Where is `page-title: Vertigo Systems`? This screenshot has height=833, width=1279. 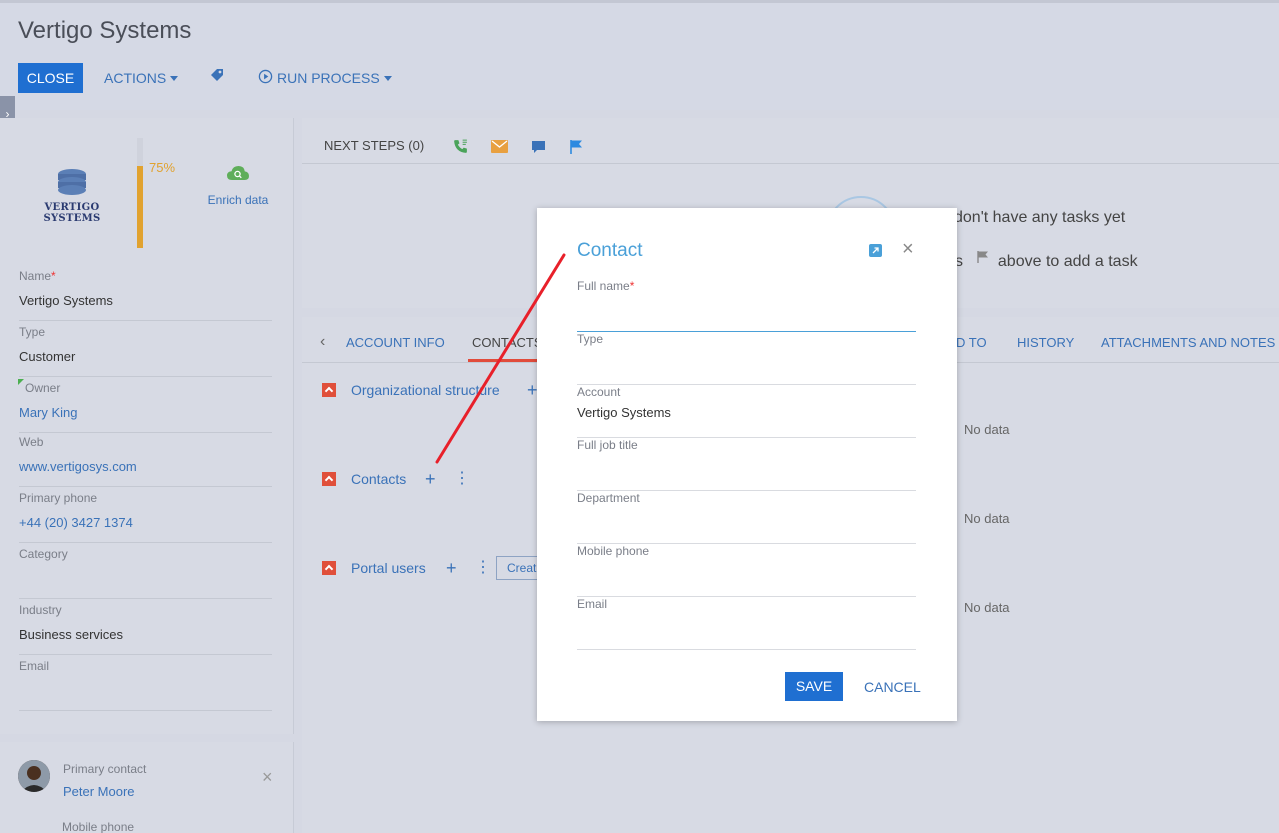 page-title: Vertigo Systems is located at coordinates (105, 30).